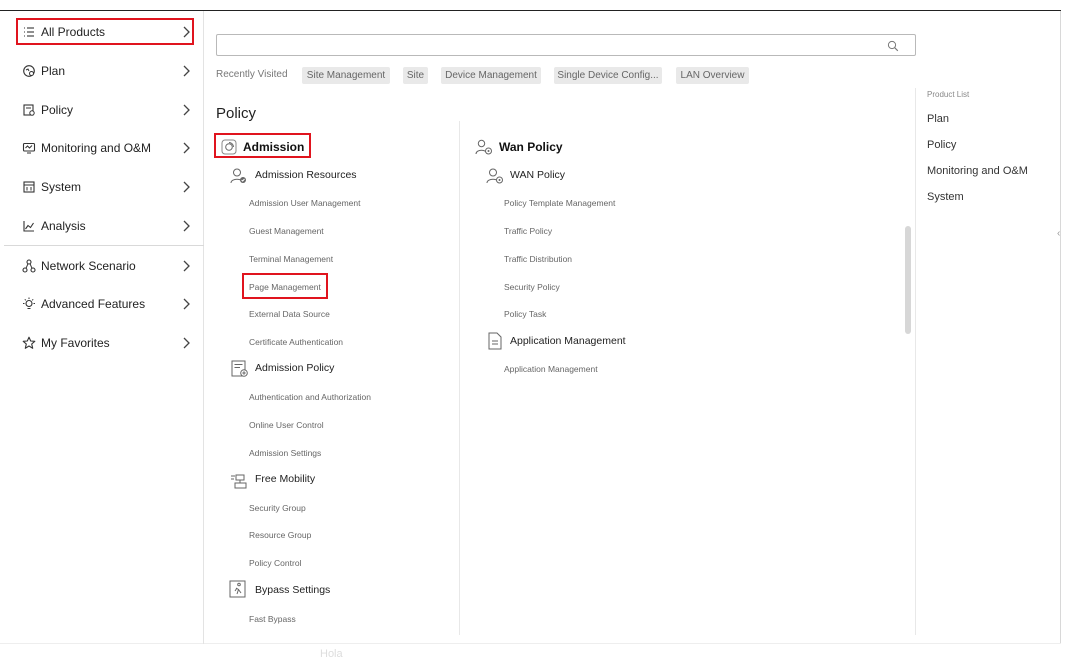 The width and height of the screenshot is (1065, 660). I want to click on monitor-icon, so click(29, 148).